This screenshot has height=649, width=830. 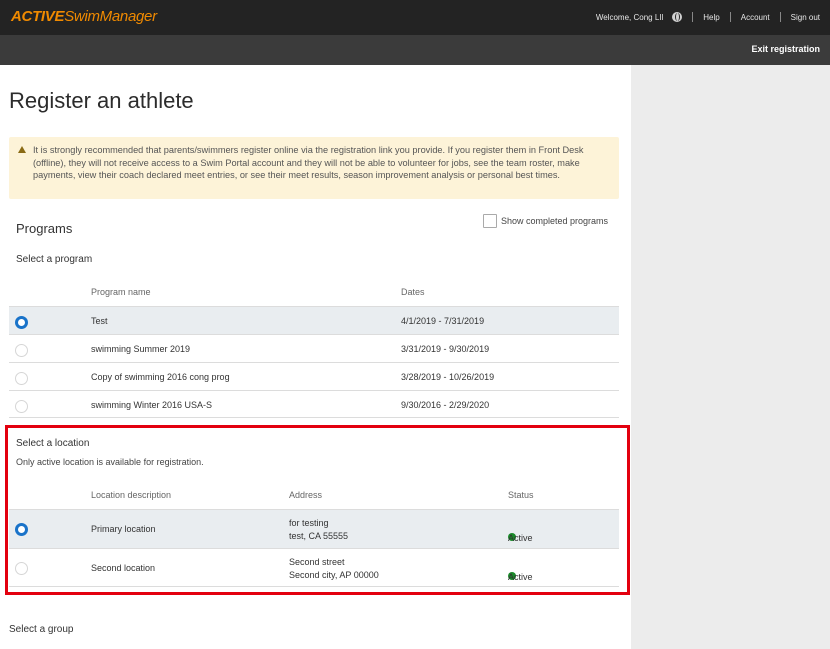 What do you see at coordinates (334, 568) in the screenshot?
I see `location-address: Second street Second city, AP 00000` at bounding box center [334, 568].